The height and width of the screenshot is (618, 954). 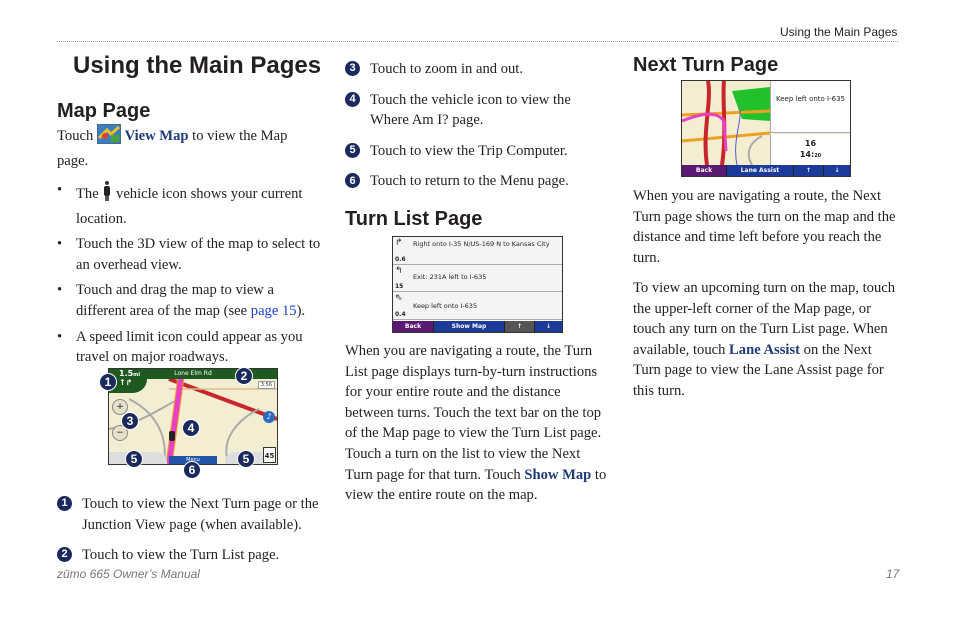 I want to click on distance-time-box: 16 14:20, so click(x=810, y=149).